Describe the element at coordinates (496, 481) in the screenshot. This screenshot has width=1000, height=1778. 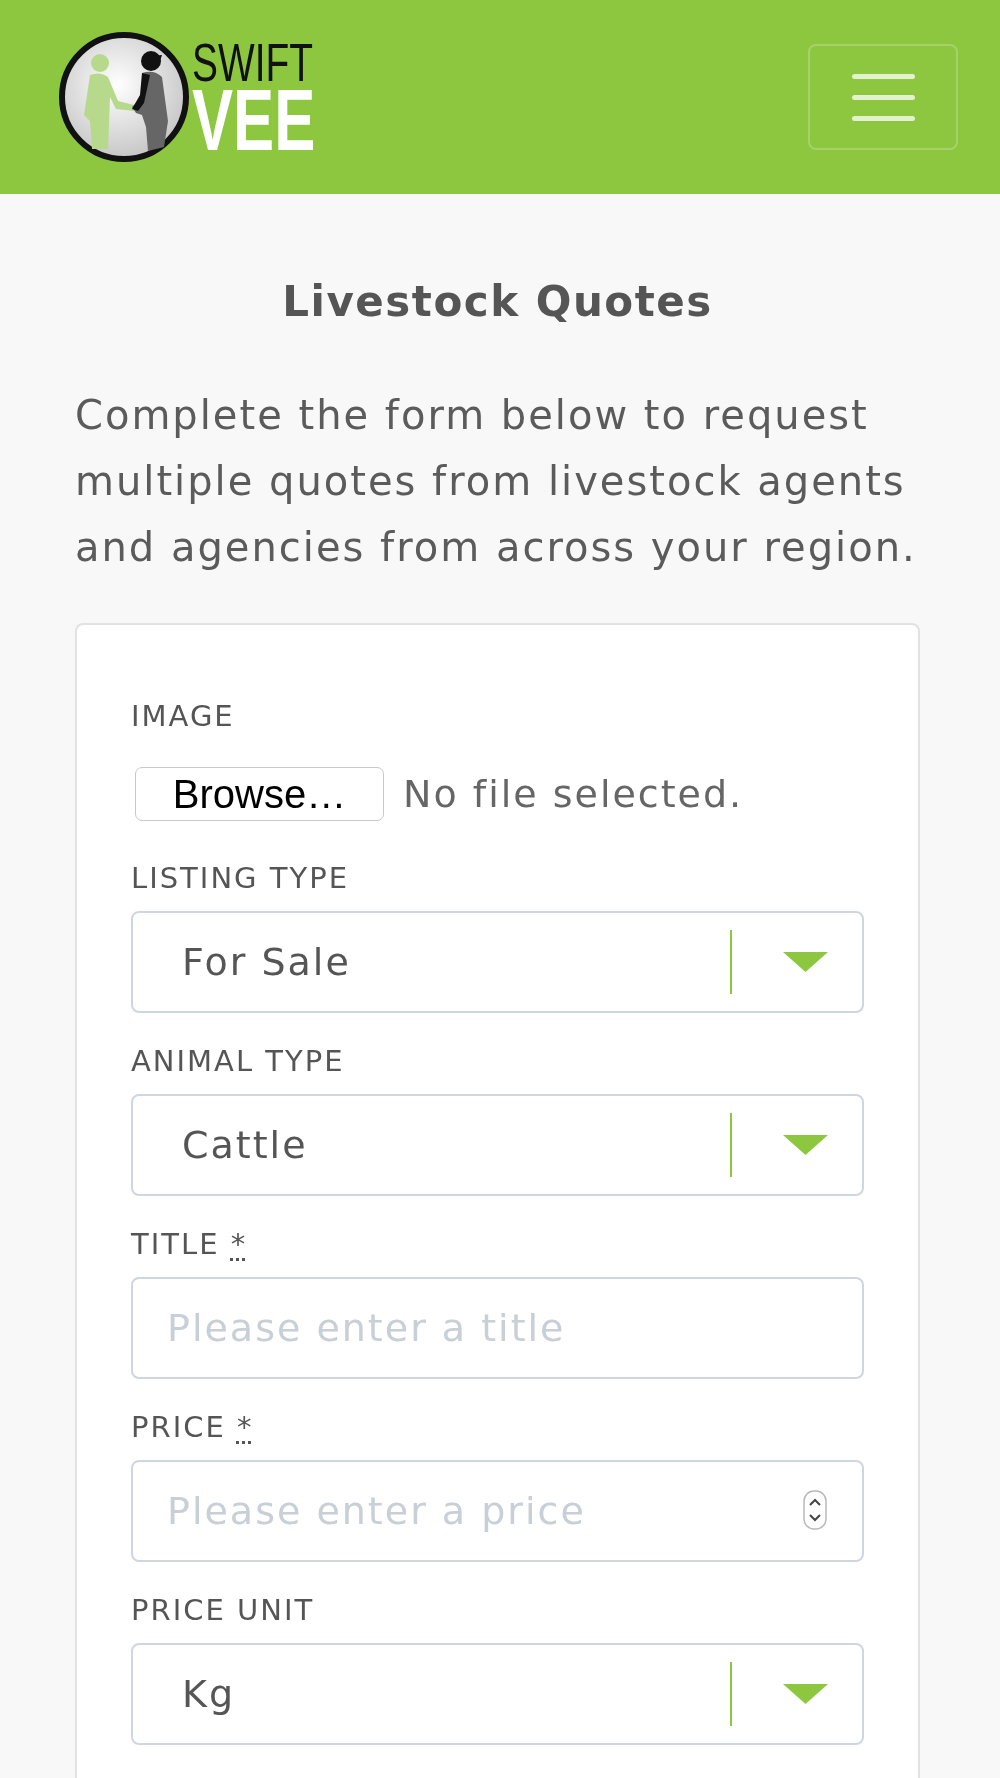
I see `intro-text: Complete the form below to request multiple quotes from livestock agents and agencies from across your region.` at that location.